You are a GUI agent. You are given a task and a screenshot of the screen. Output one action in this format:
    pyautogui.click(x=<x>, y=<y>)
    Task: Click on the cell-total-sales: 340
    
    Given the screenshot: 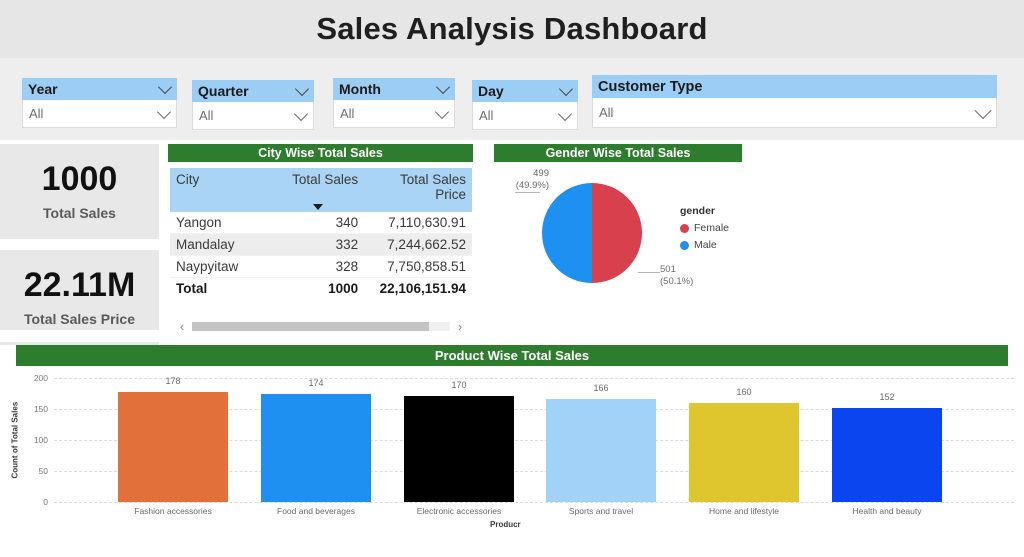 What is the action you would take?
    pyautogui.click(x=318, y=223)
    